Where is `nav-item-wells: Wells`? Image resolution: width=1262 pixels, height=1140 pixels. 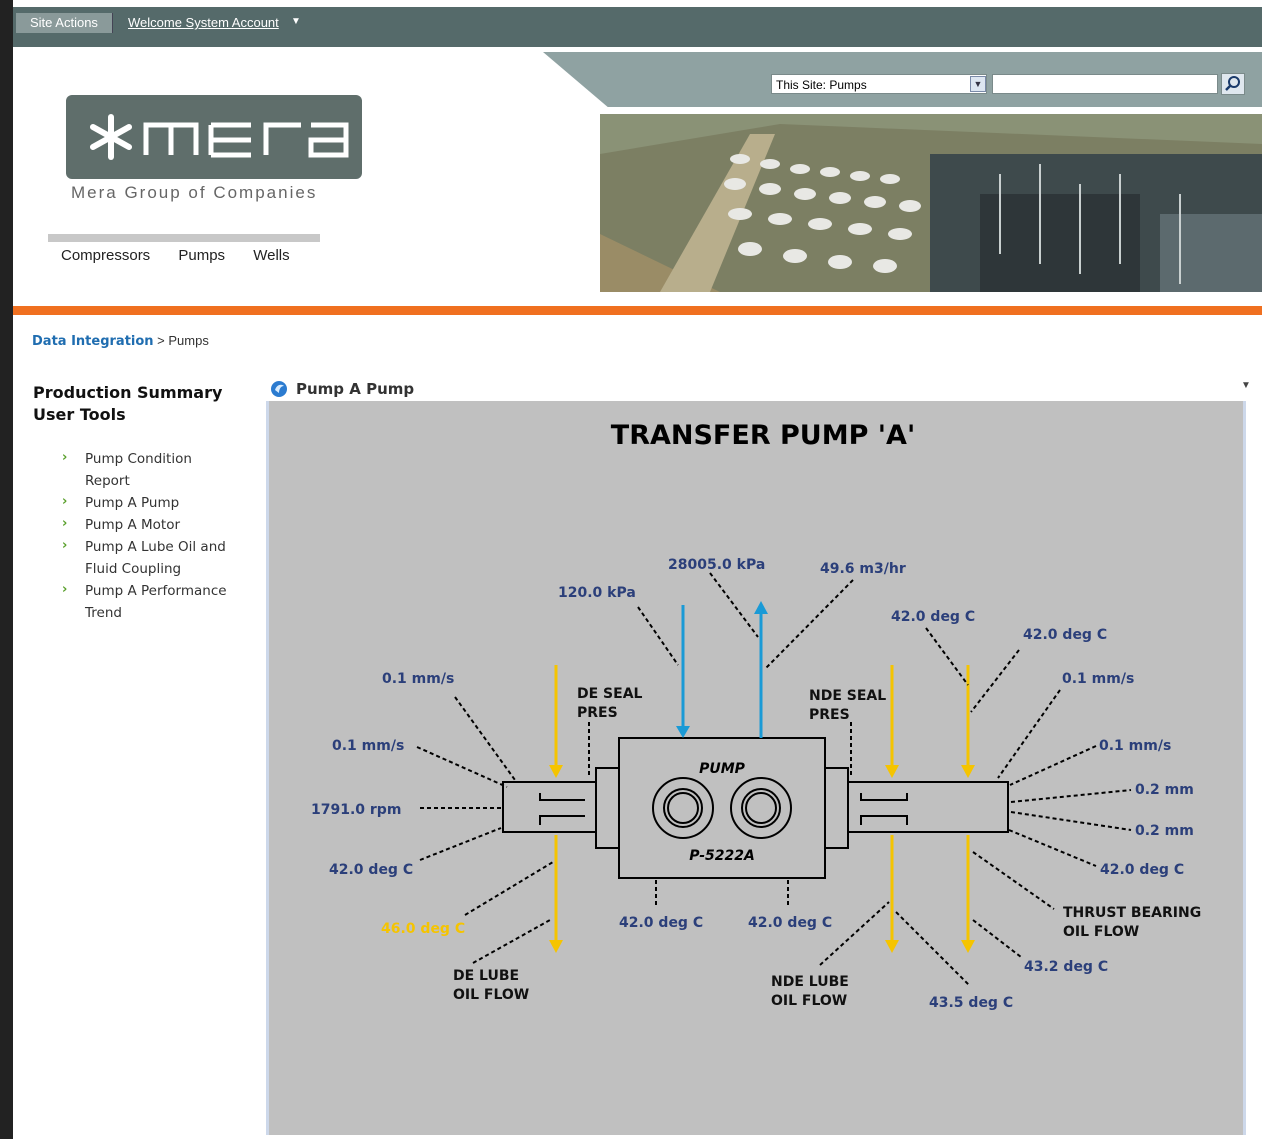
nav-item-wells: Wells is located at coordinates (271, 255).